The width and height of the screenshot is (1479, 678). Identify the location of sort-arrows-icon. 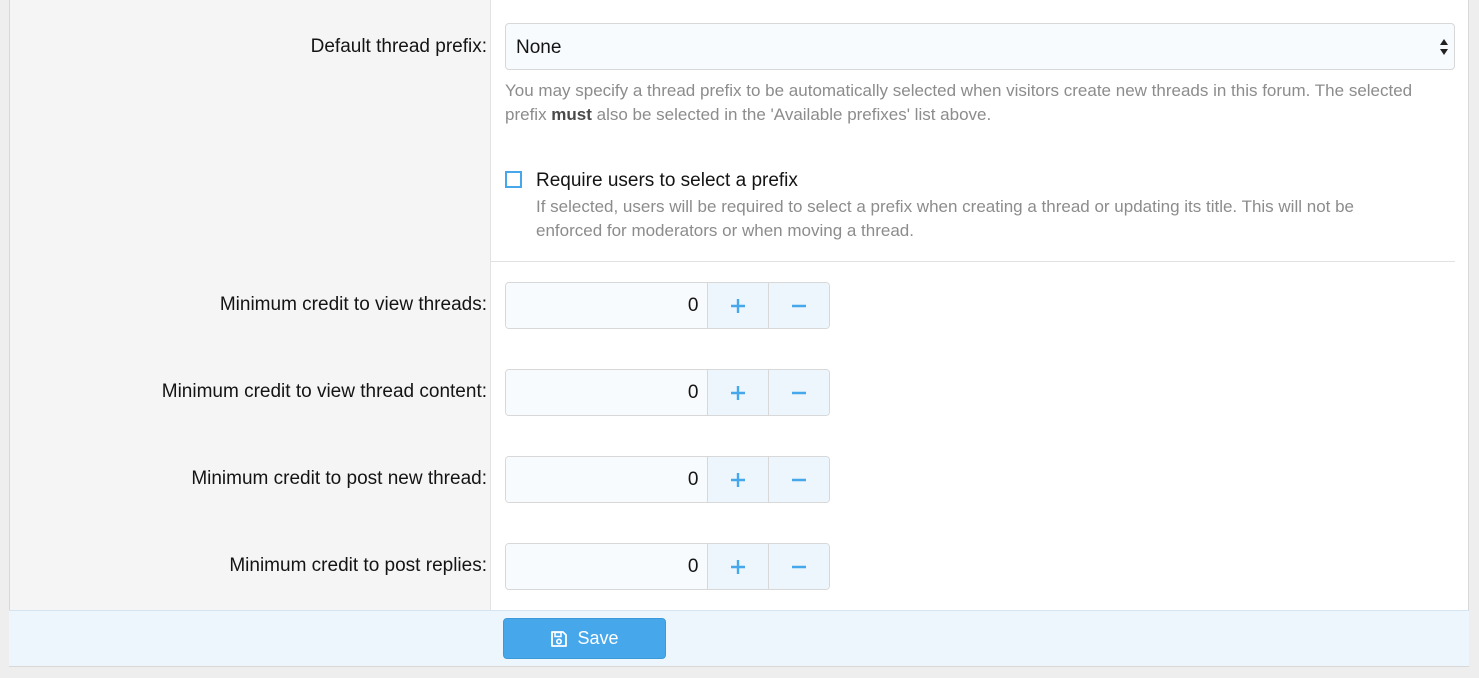
(1444, 47).